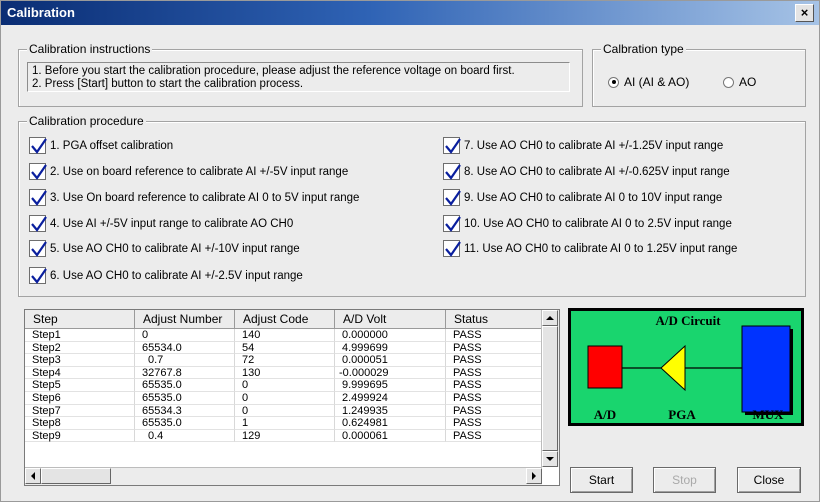 Image resolution: width=820 pixels, height=502 pixels. Describe the element at coordinates (185, 373) in the screenshot. I see `cell-adjust-number: 32767.8` at that location.